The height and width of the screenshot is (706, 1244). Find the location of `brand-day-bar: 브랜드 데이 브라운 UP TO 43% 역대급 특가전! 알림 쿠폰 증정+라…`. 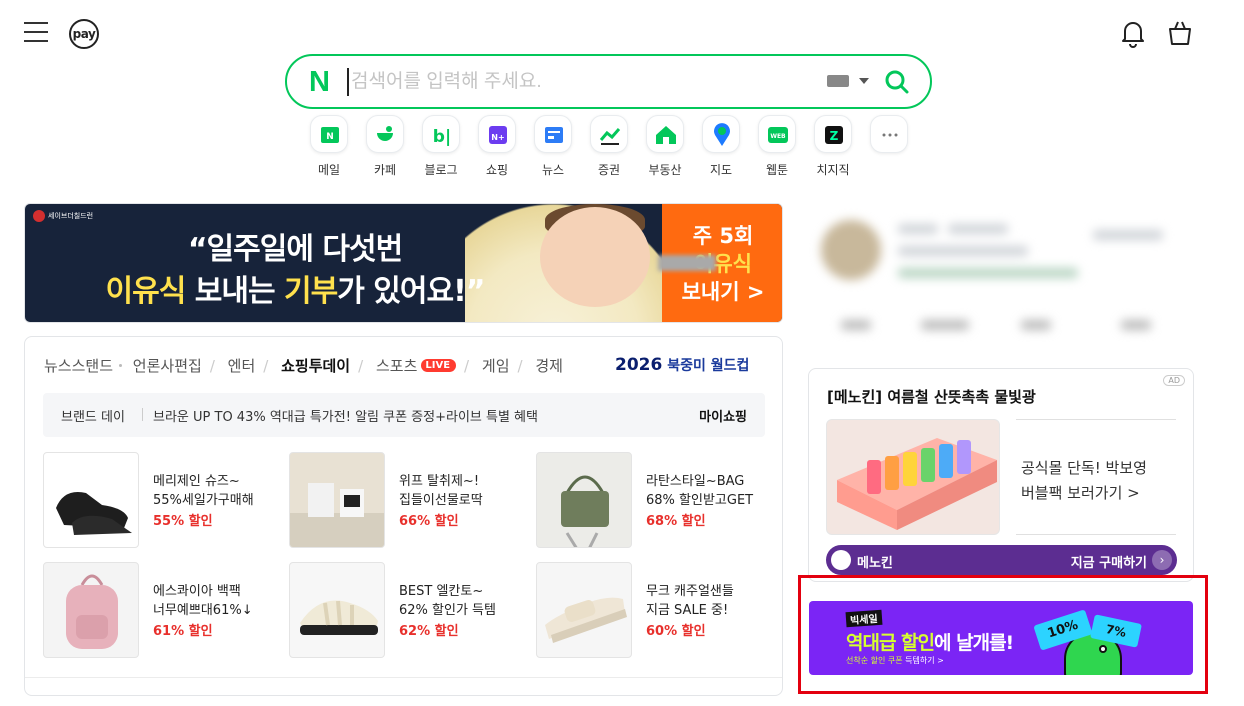

brand-day-bar: 브랜드 데이 브라운 UP TO 43% 역대급 특가전! 알림 쿠폰 증정+라… is located at coordinates (404, 415).